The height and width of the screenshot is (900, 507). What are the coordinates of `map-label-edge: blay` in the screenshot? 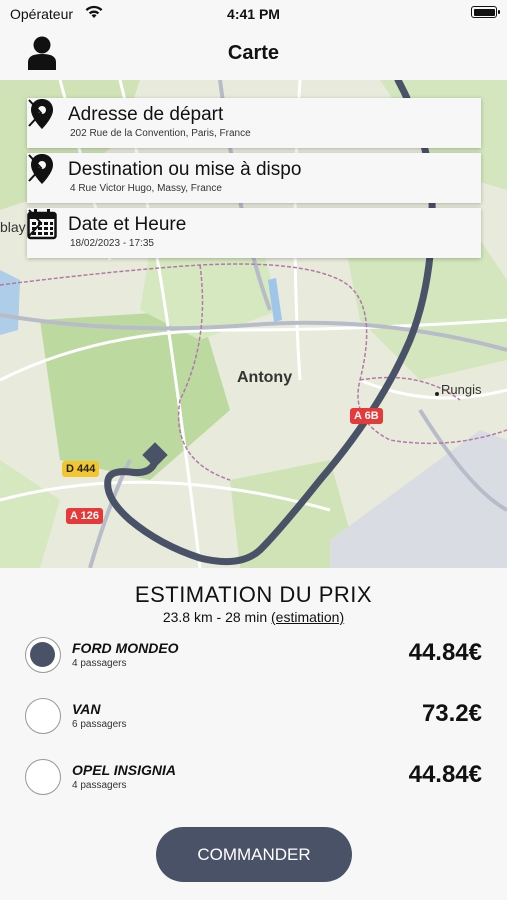 It's located at (13, 227).